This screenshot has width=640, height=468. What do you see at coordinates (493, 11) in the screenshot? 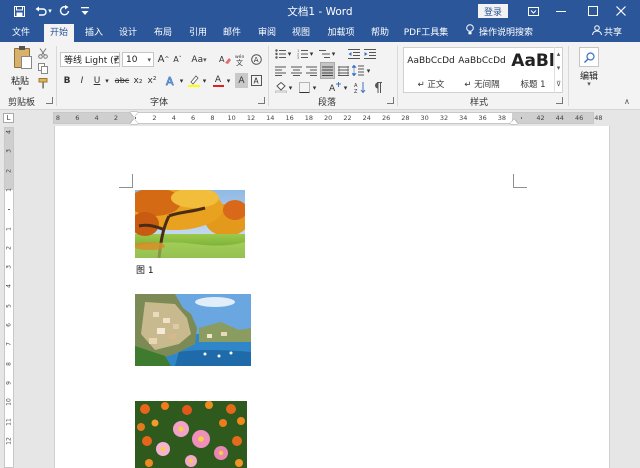
I see `login-button: 登录` at bounding box center [493, 11].